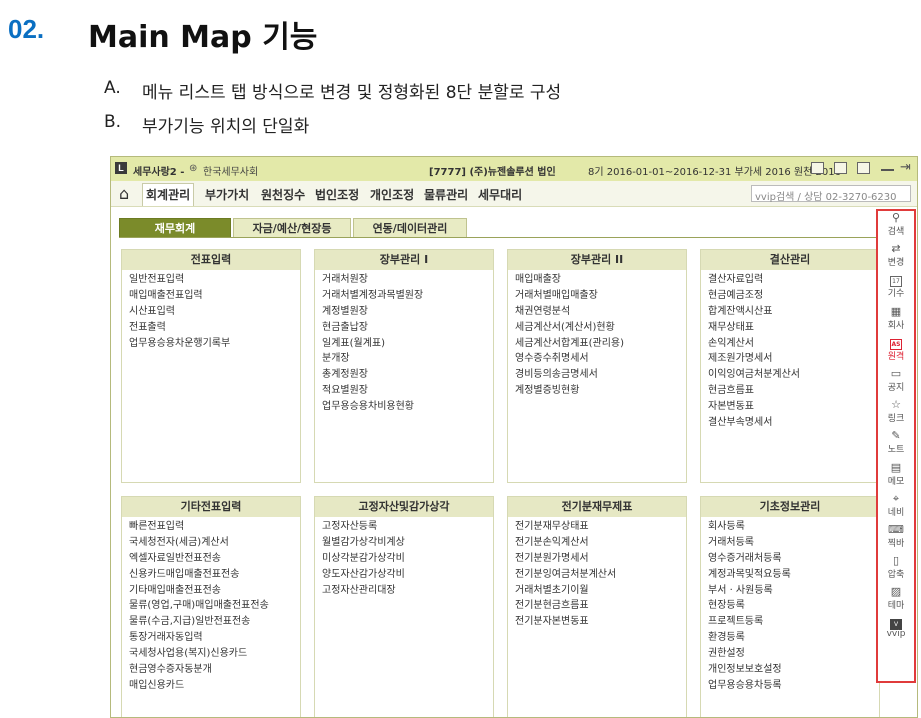 Image resolution: width=921 pixels, height=718 pixels. I want to click on menu-withholding: 원천징수, so click(283, 194).